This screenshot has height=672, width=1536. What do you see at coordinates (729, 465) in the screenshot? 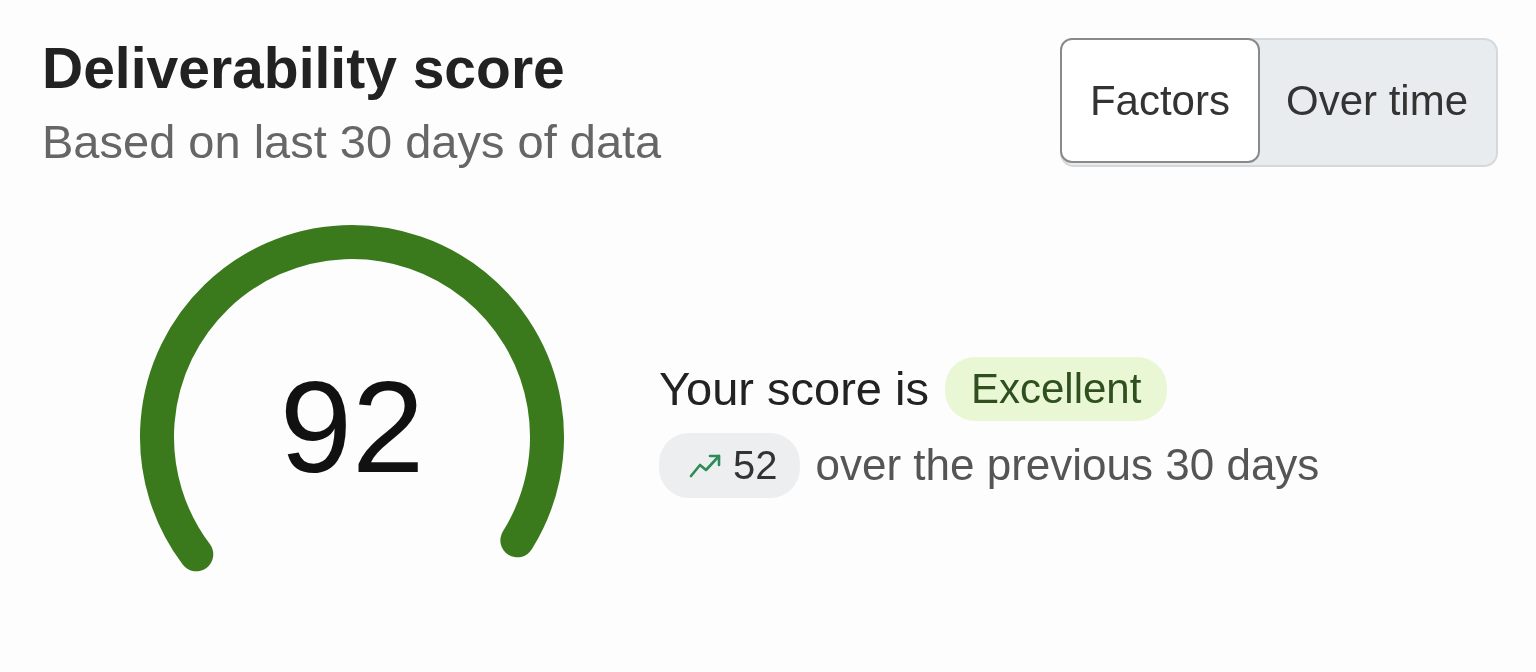
I see `change-pill: 52` at bounding box center [729, 465].